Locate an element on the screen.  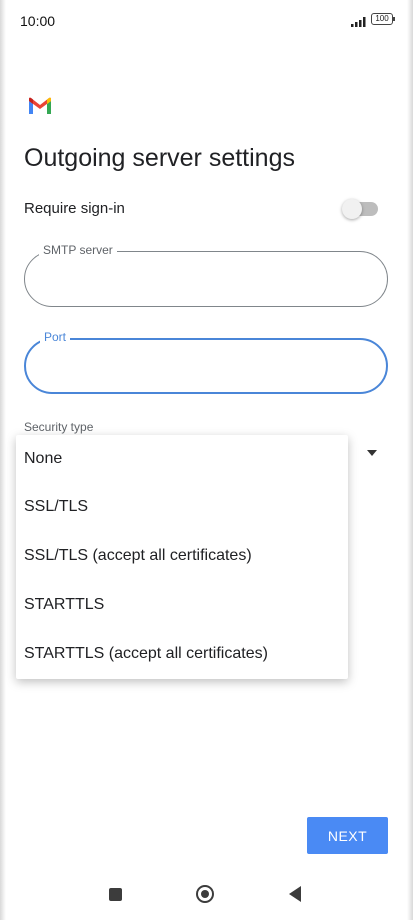
port-input is located at coordinates (206, 364).